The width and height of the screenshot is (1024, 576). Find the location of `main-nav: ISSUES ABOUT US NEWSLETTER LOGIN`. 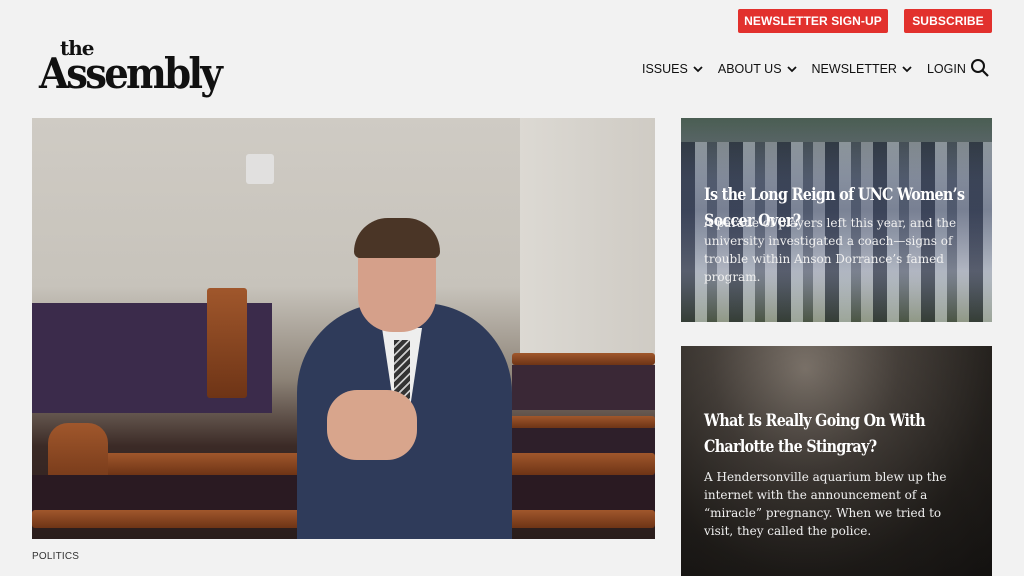

main-nav: ISSUES ABOUT US NEWSLETTER LOGIN is located at coordinates (804, 69).